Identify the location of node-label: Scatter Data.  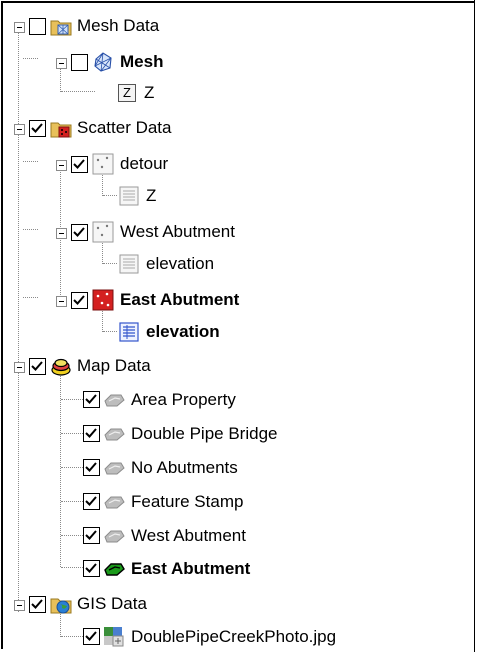
(124, 127).